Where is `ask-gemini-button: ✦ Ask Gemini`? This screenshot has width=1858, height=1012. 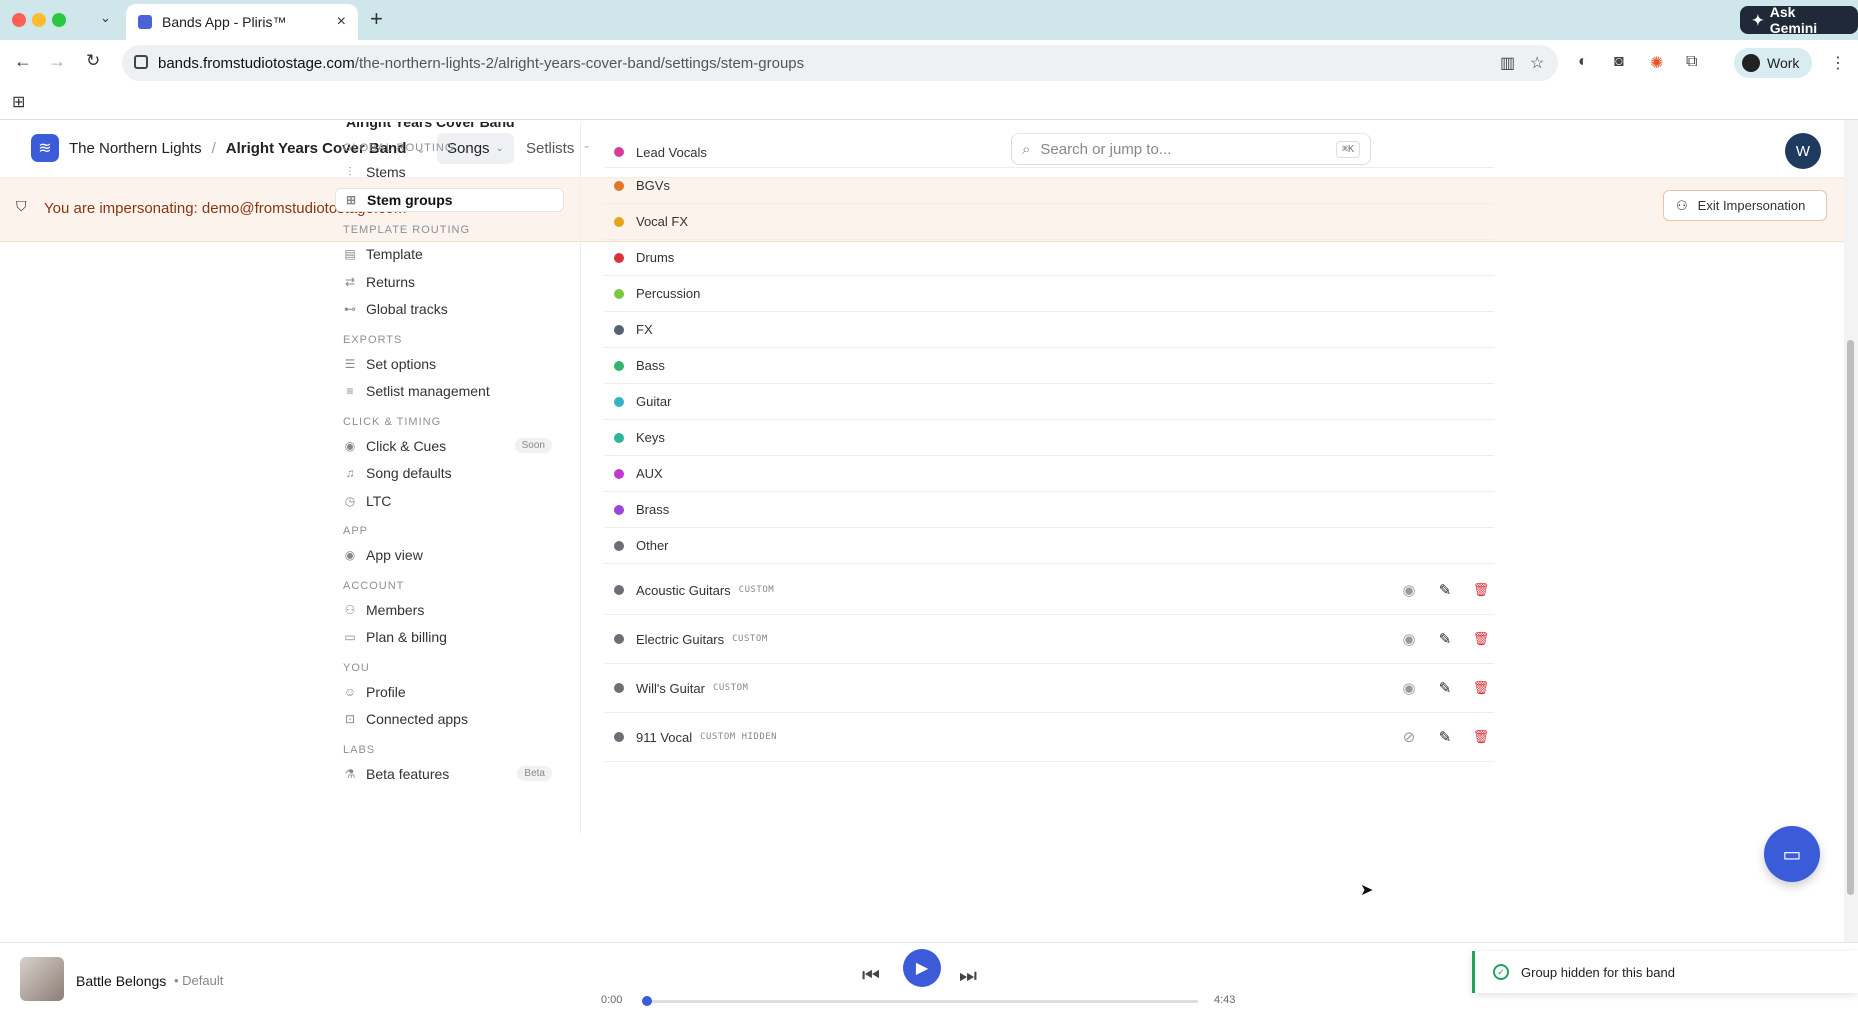 ask-gemini-button: ✦ Ask Gemini is located at coordinates (1799, 20).